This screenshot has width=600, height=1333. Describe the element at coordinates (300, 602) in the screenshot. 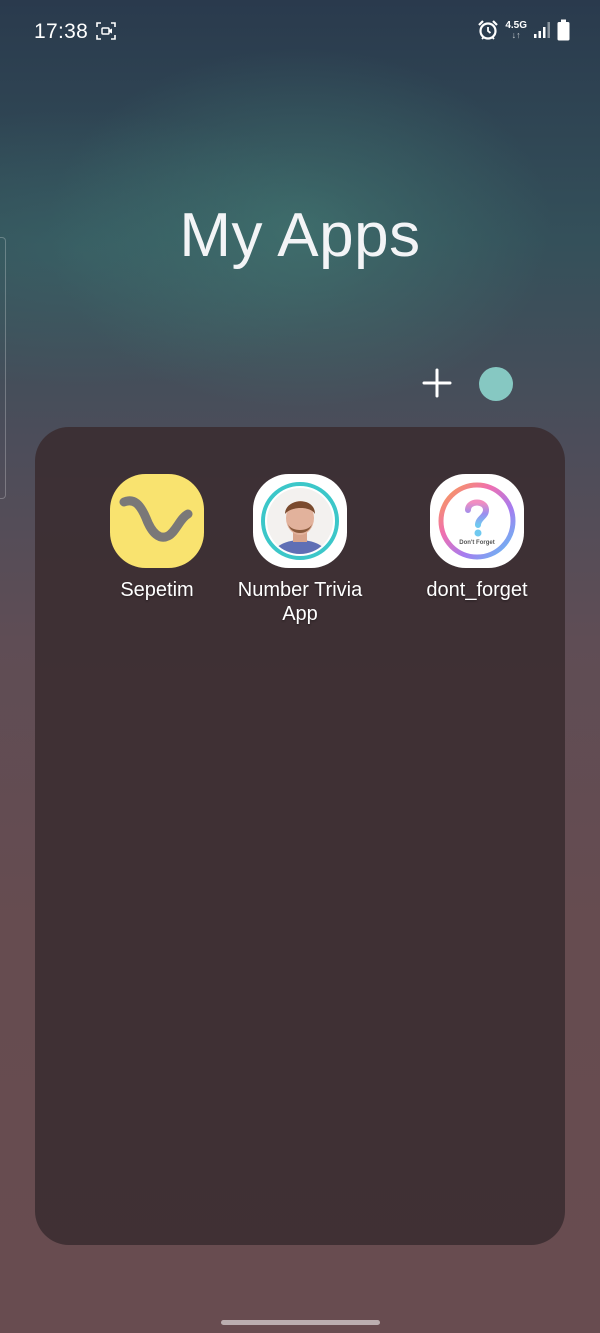

I see `app-label: Number Trivia App` at that location.